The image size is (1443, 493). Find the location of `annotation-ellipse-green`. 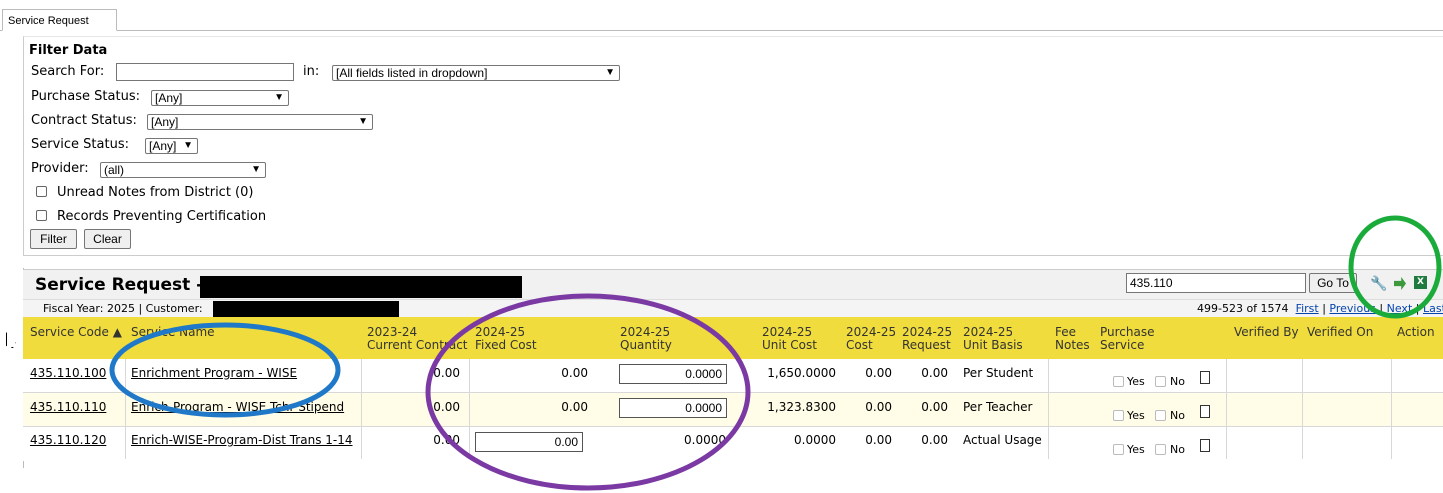

annotation-ellipse-green is located at coordinates (1395, 267).